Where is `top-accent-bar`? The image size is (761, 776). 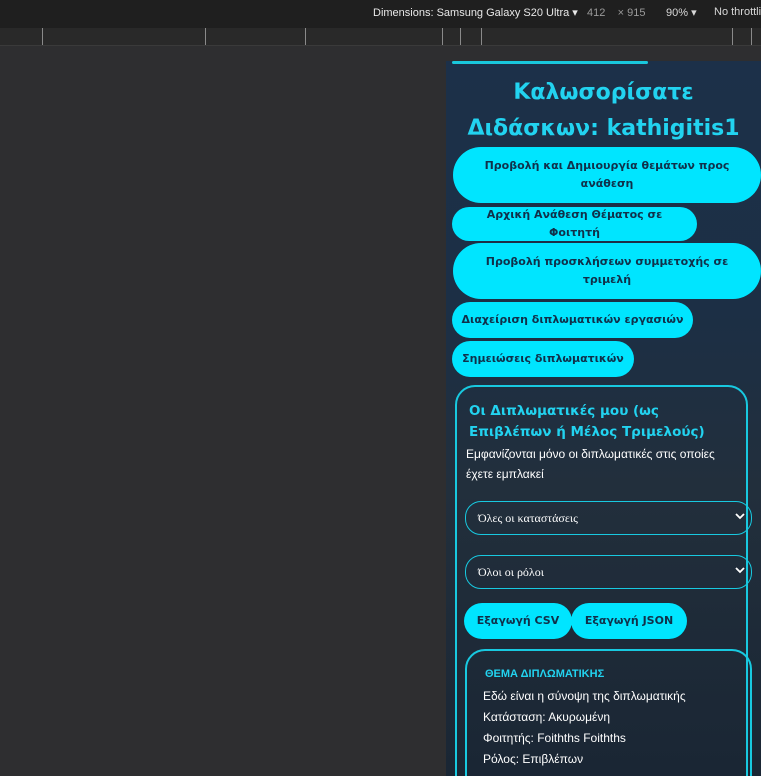 top-accent-bar is located at coordinates (550, 62).